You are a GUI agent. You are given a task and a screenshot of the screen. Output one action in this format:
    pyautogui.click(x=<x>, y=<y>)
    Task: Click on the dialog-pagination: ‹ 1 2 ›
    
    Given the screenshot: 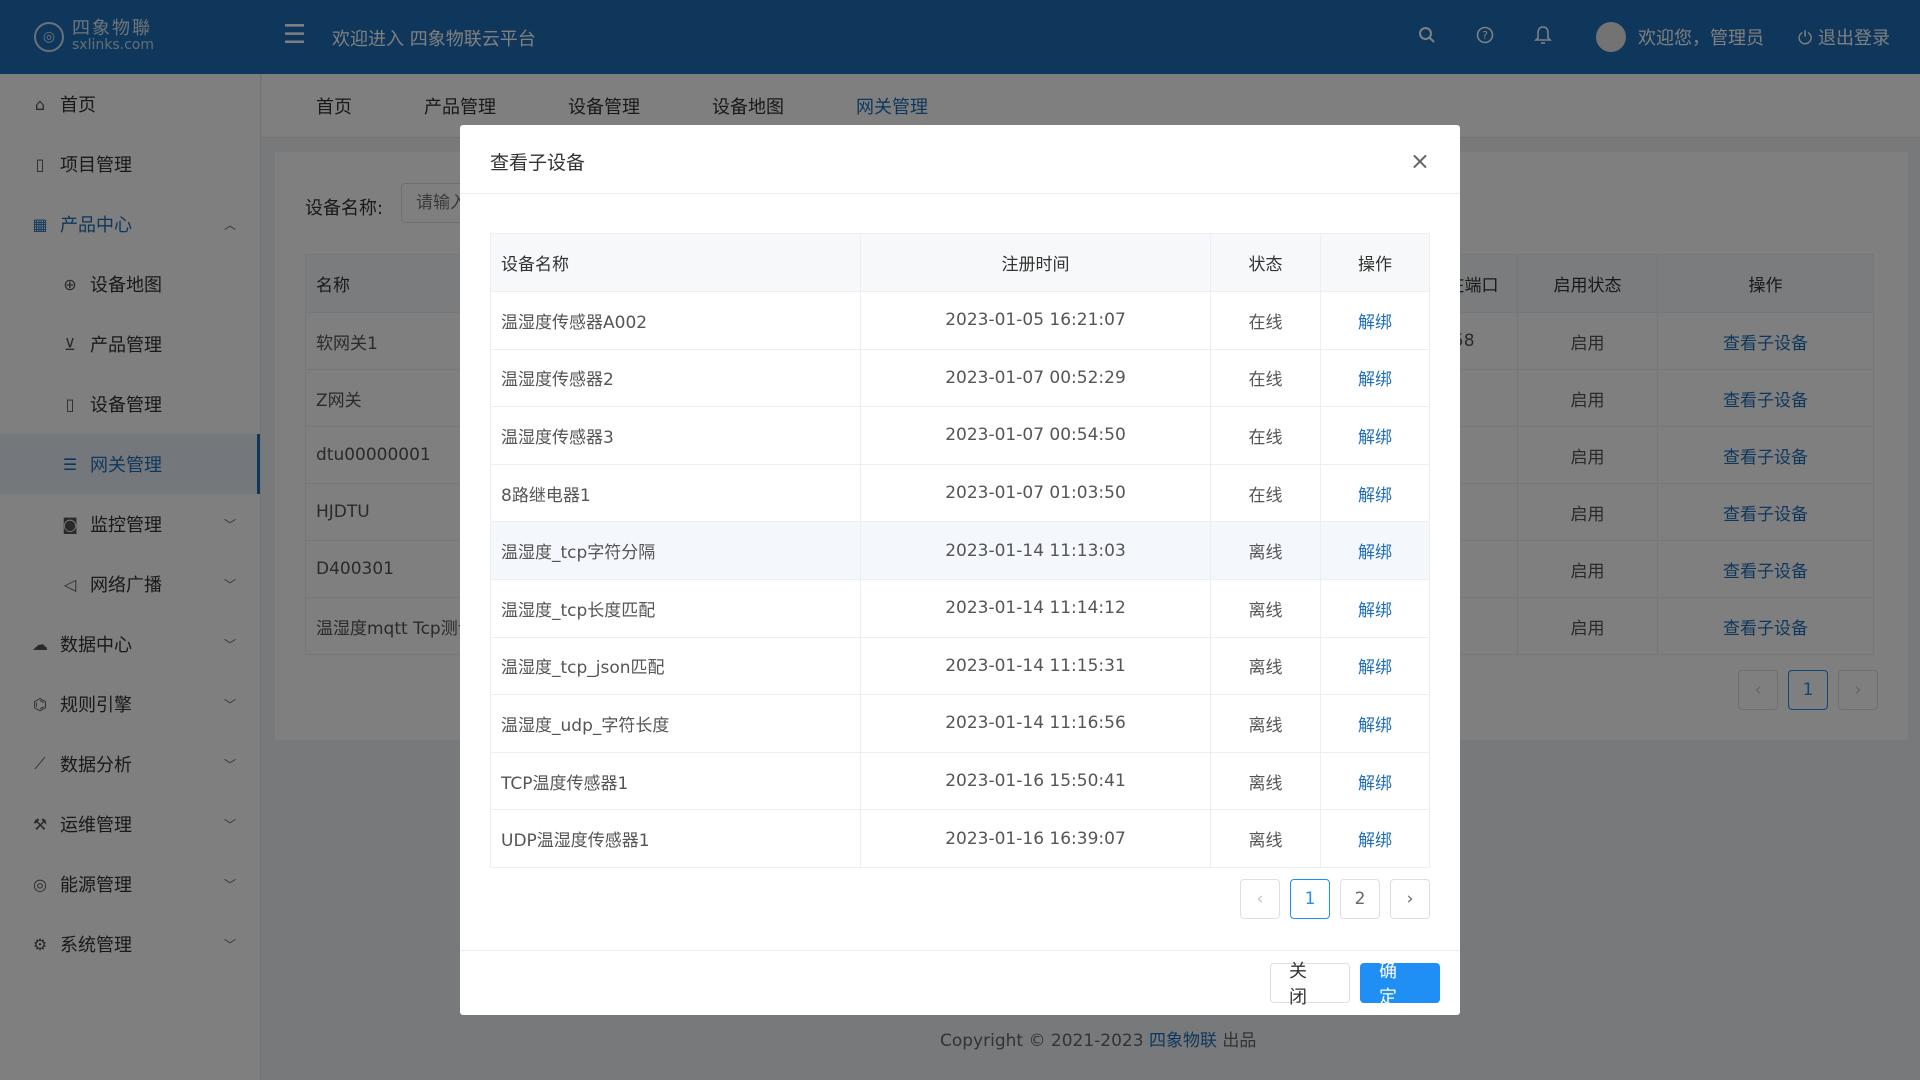 What is the action you would take?
    pyautogui.click(x=1335, y=899)
    